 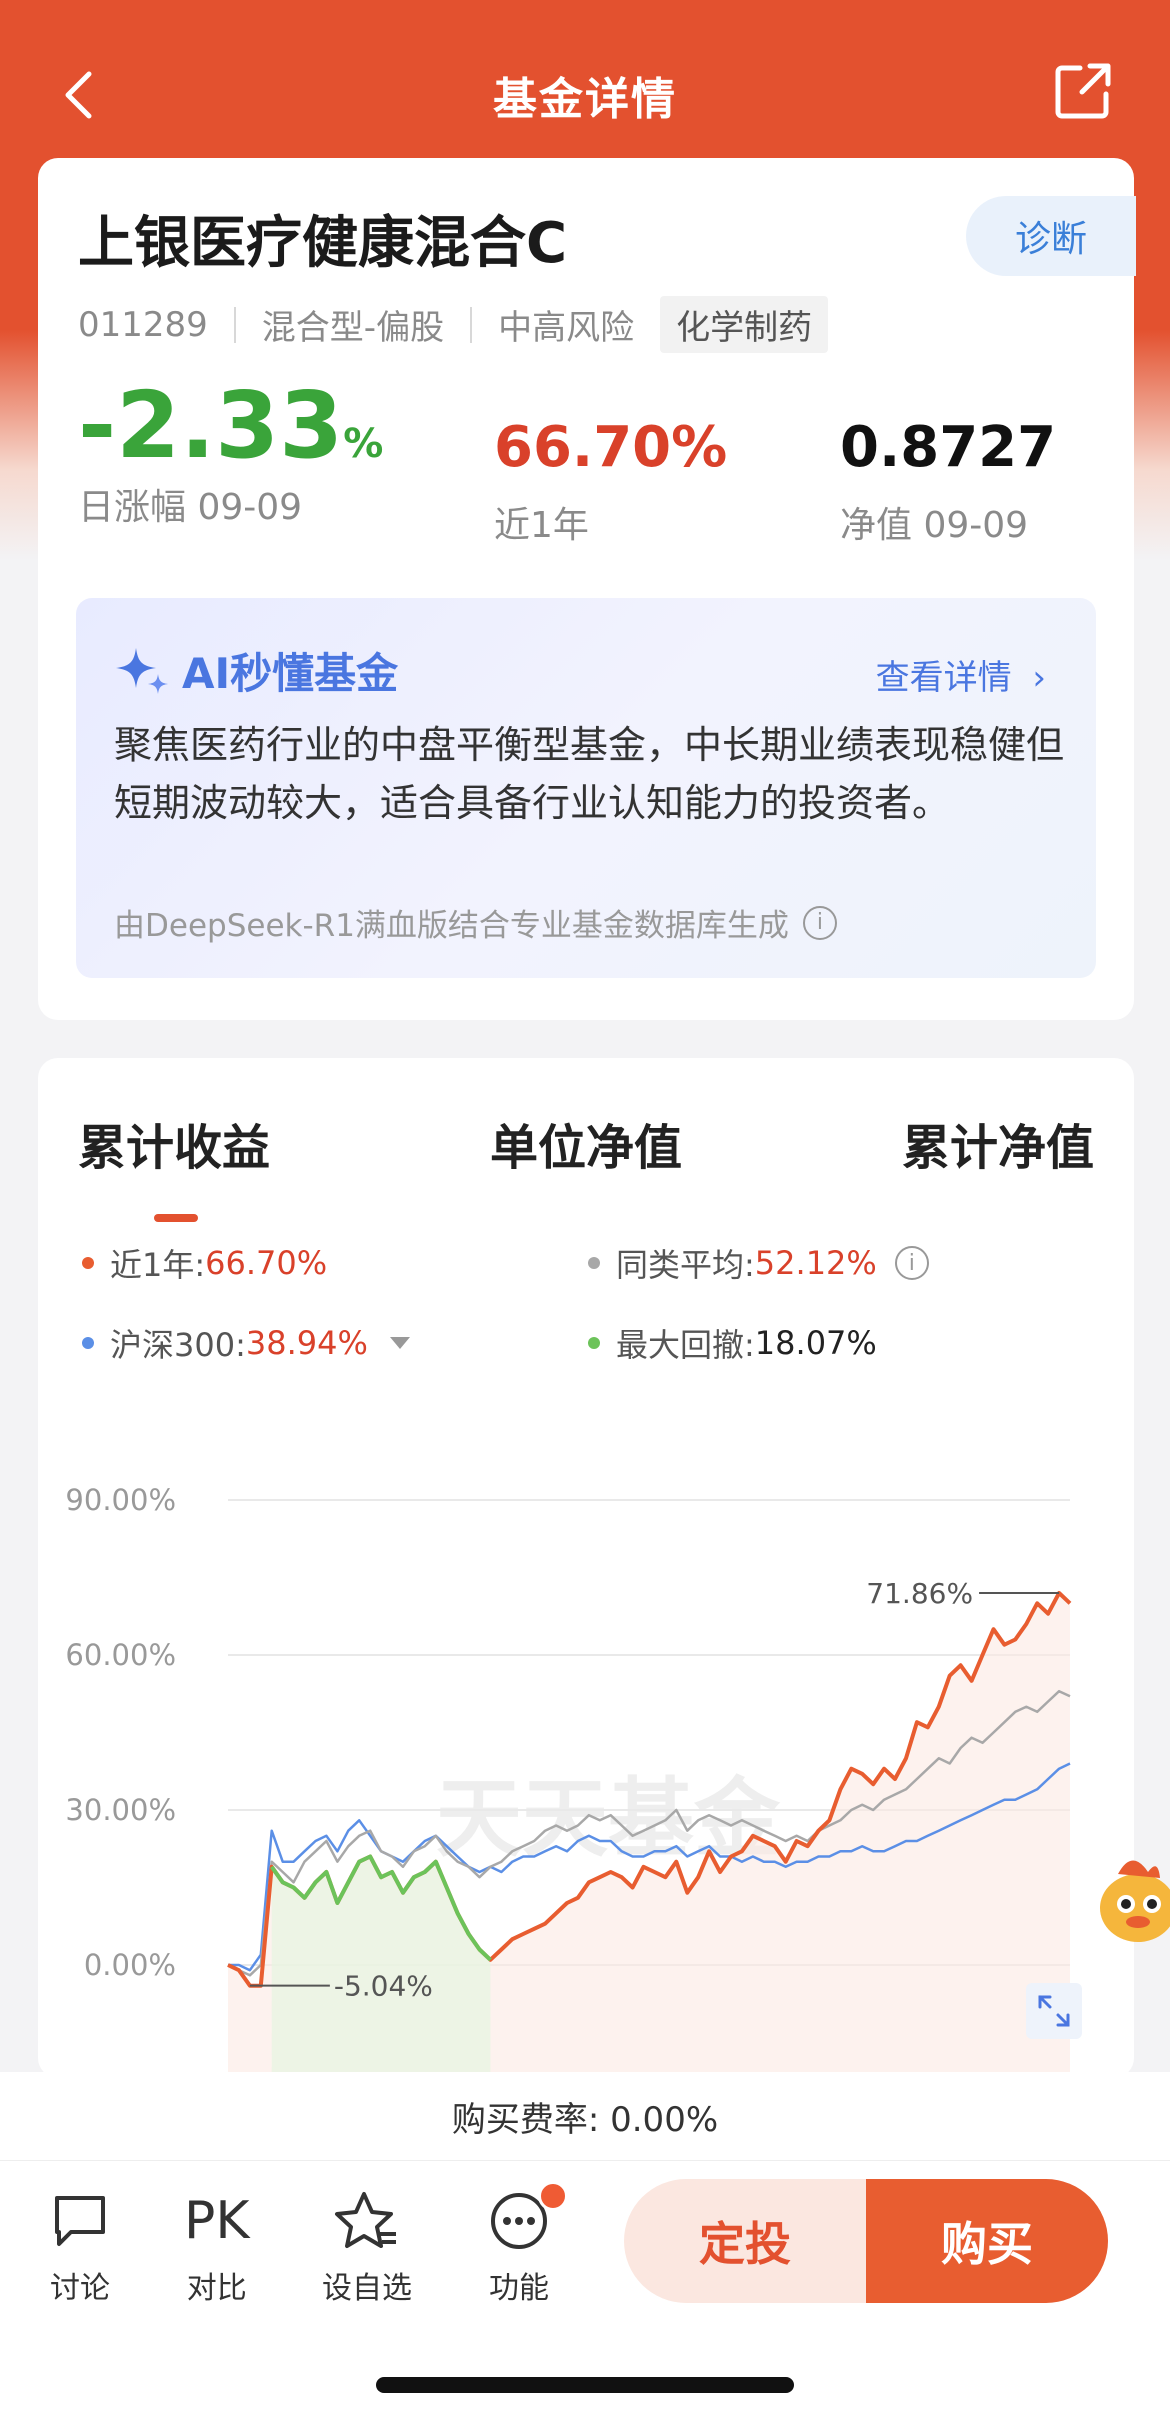 What do you see at coordinates (323, 243) in the screenshot?
I see `fund-name: 上银医疗健康混合C` at bounding box center [323, 243].